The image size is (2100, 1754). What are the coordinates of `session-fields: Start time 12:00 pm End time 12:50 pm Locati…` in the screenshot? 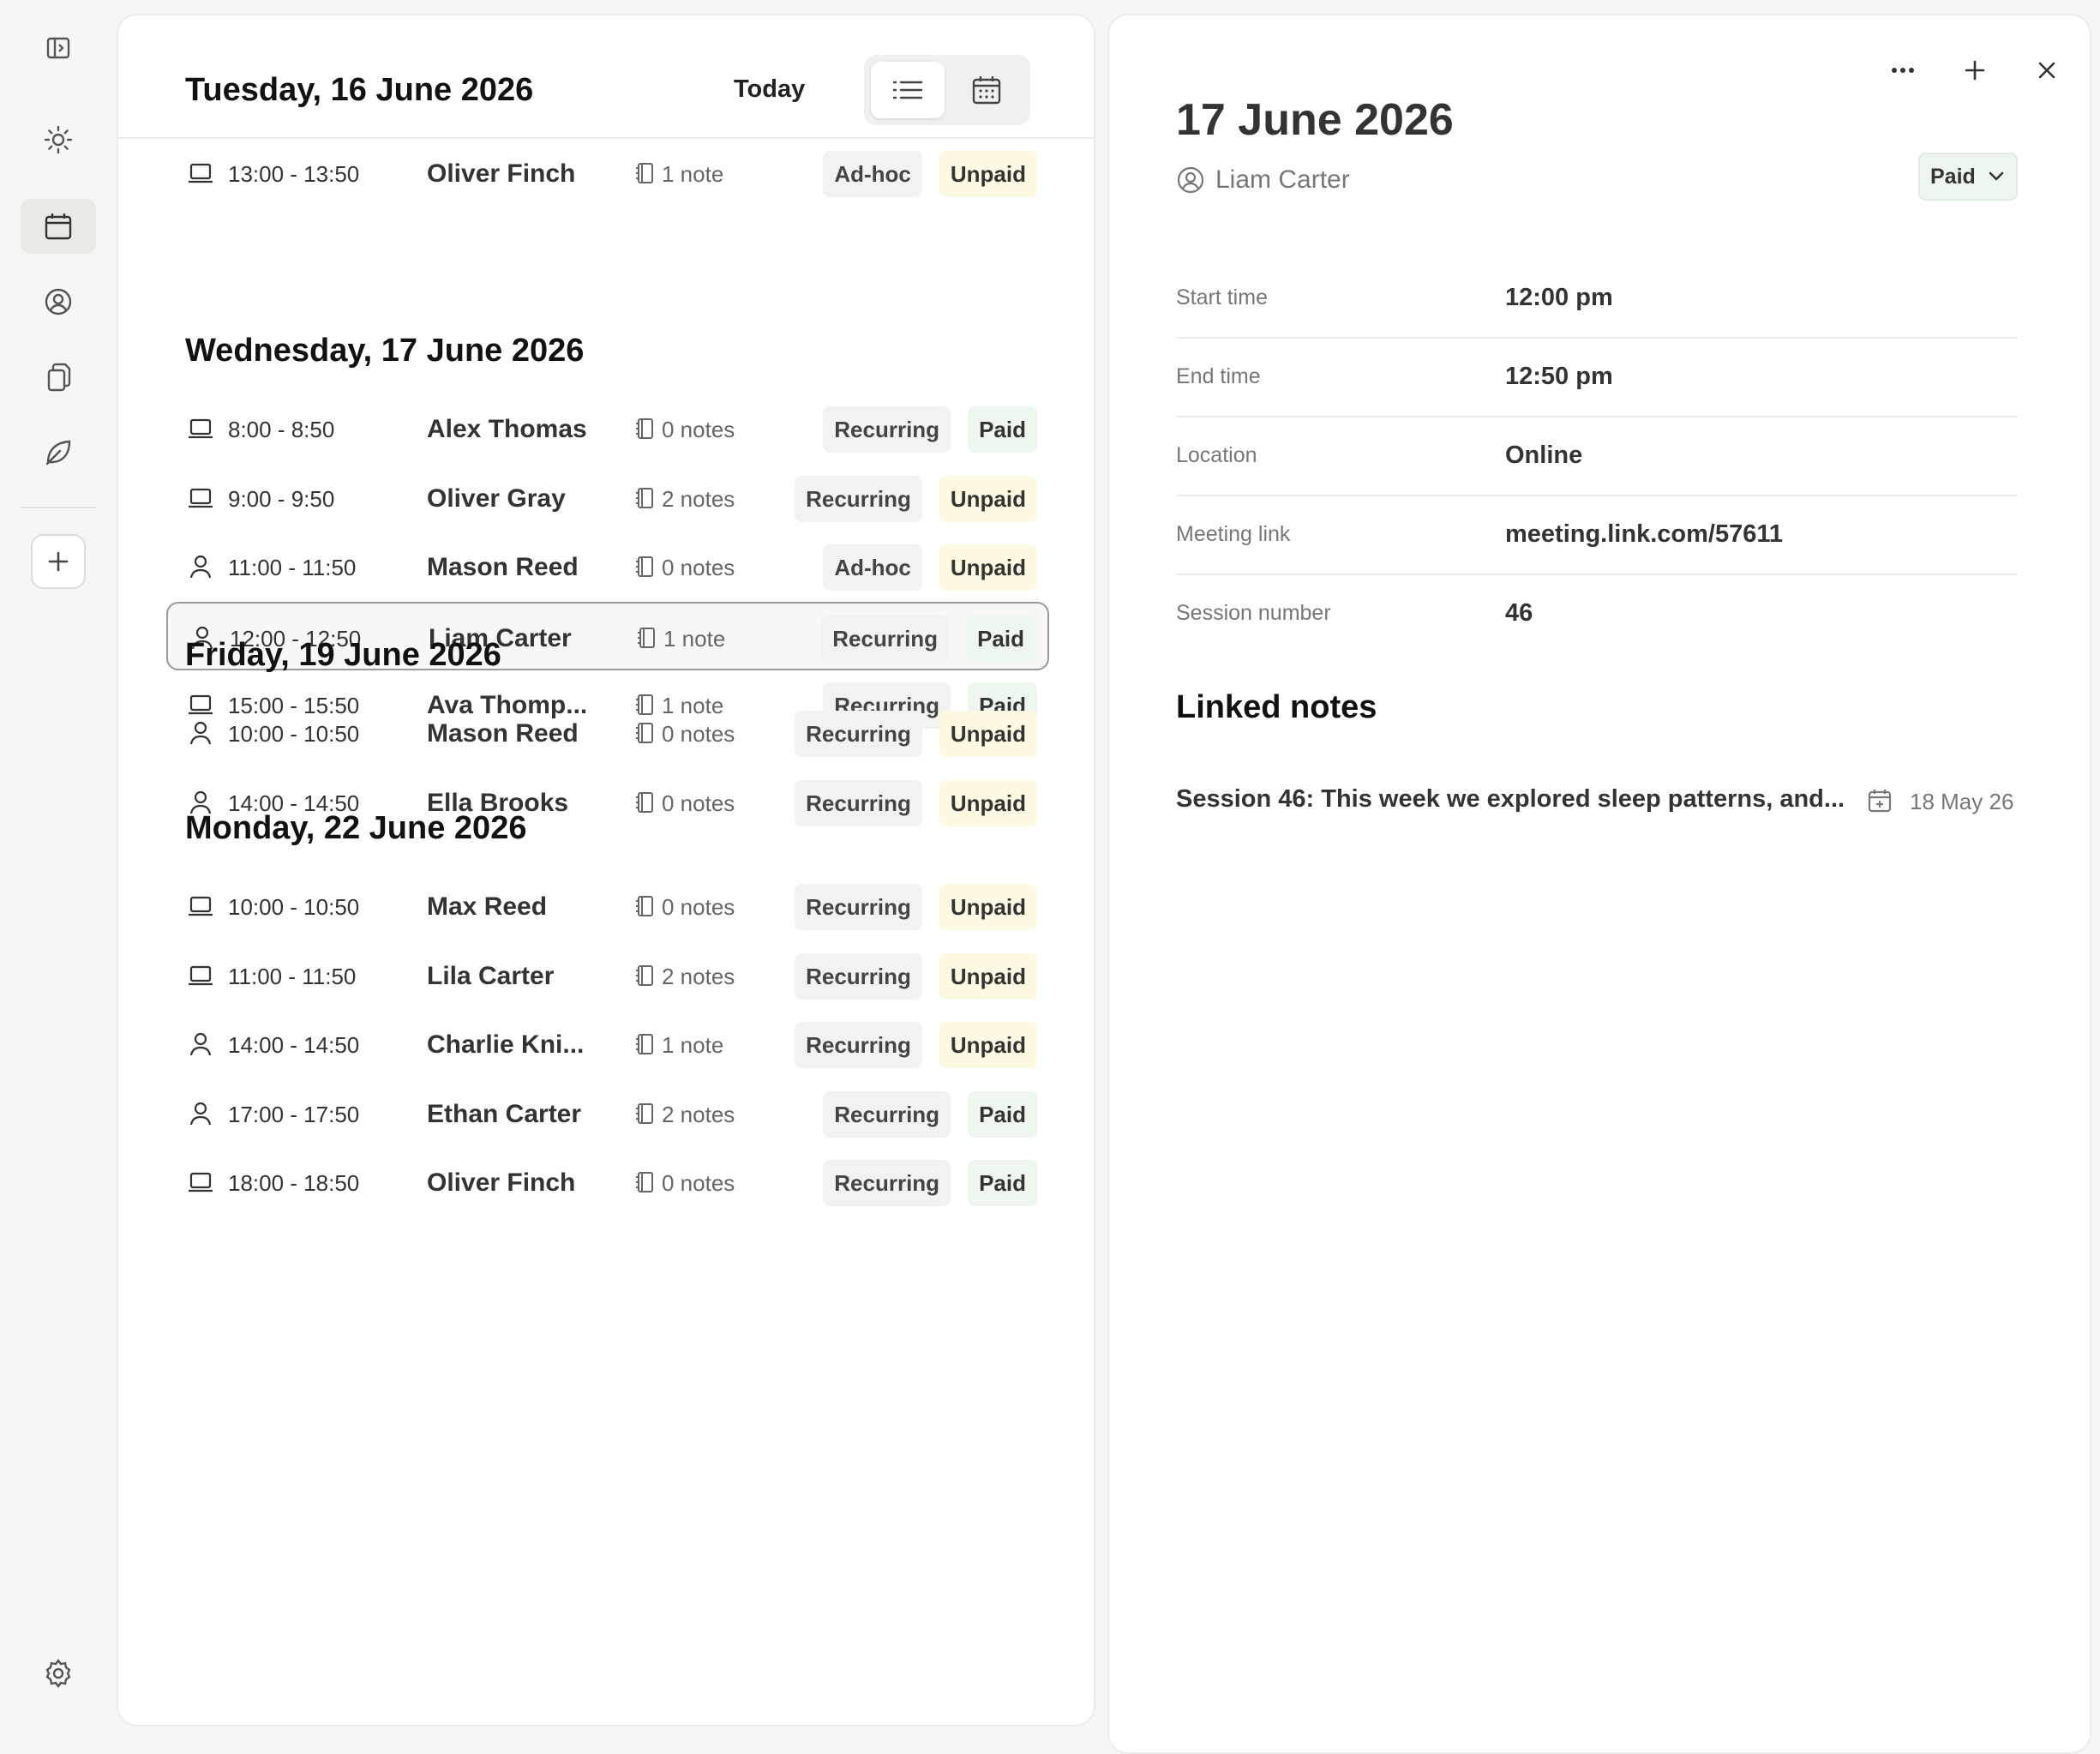 It's located at (1597, 457).